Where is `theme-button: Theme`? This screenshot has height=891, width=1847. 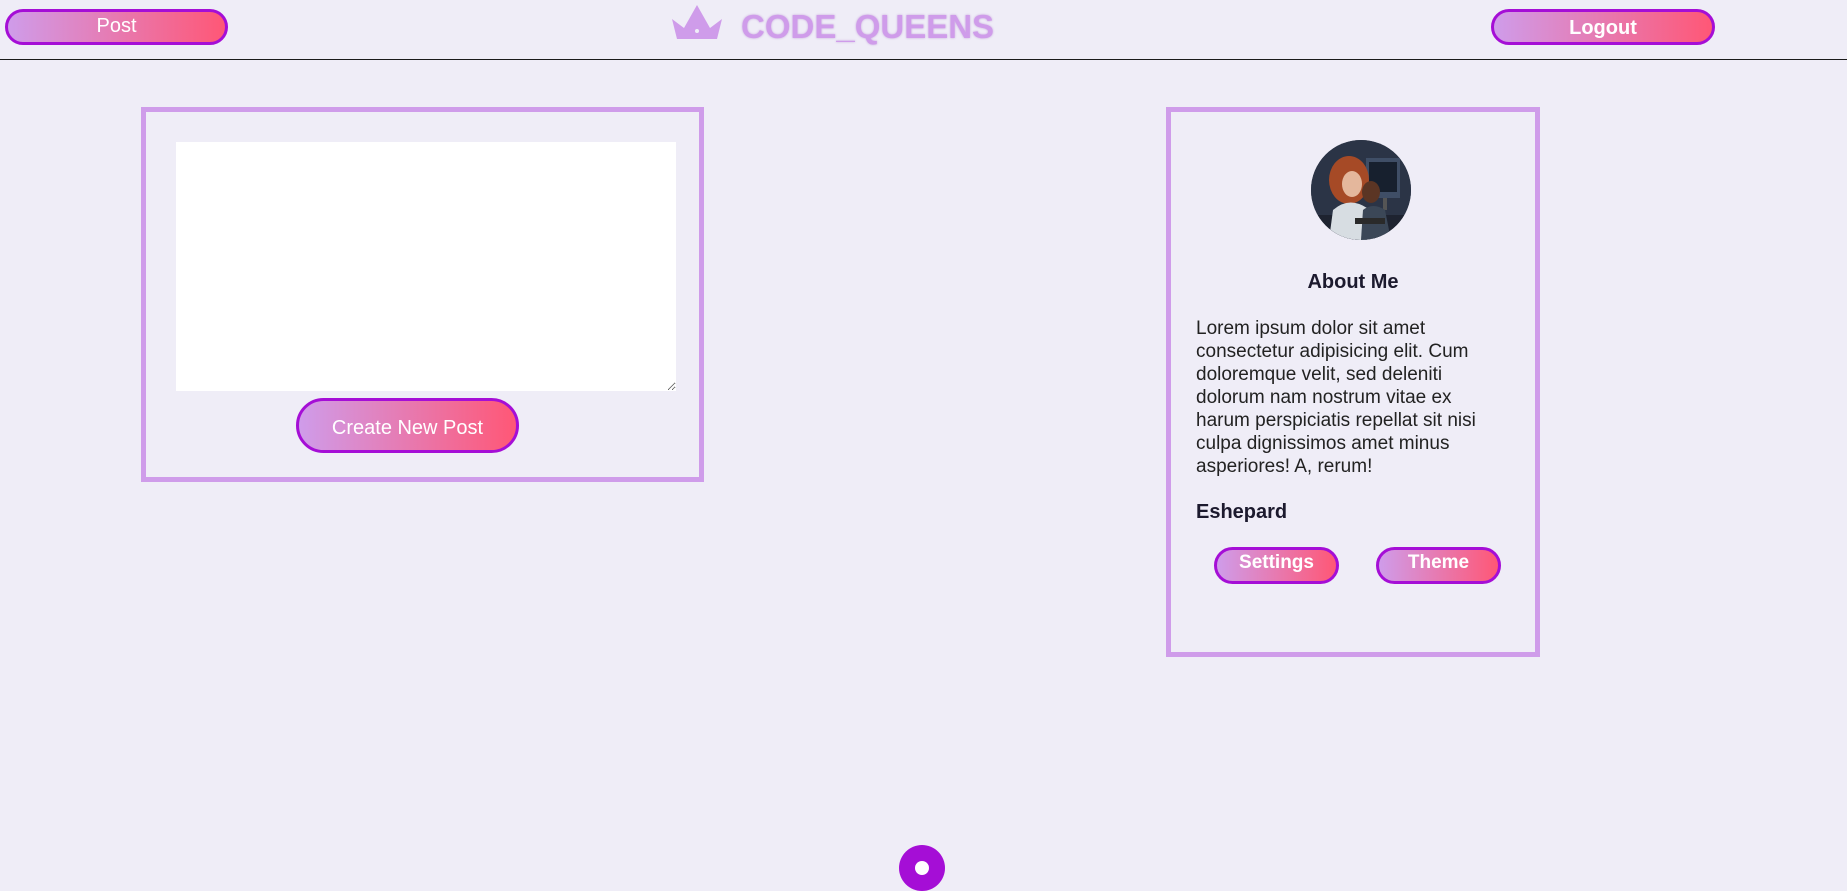
theme-button: Theme is located at coordinates (1438, 565).